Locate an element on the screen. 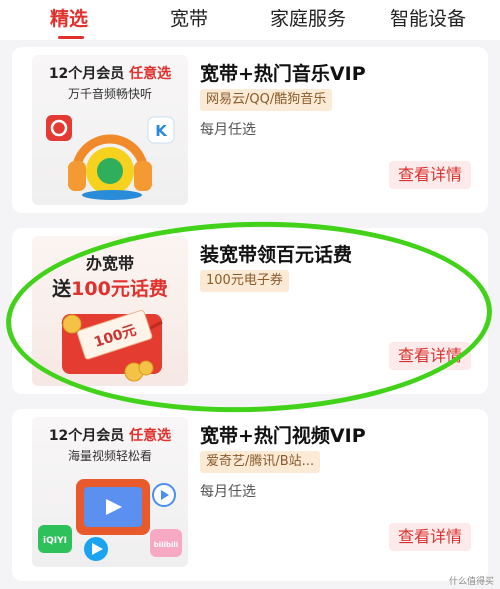 Image resolution: width=500 pixels, height=589 pixels. iqiyi-icon: iQIYI is located at coordinates (55, 539).